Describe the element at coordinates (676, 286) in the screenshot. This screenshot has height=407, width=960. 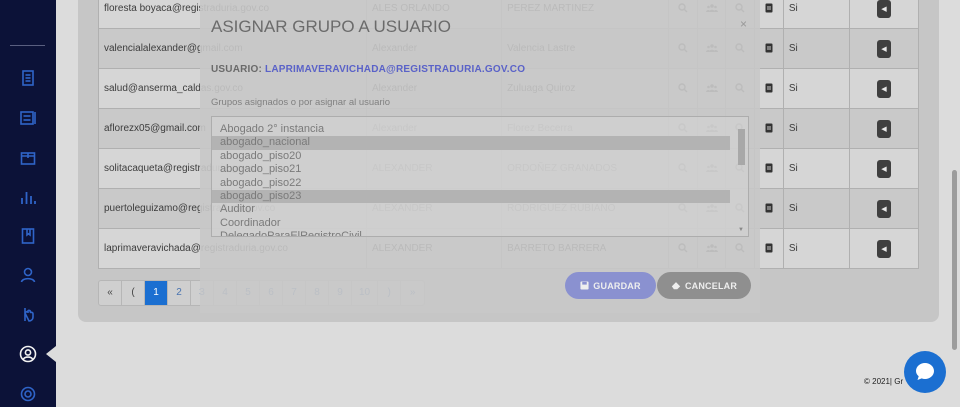
I see `eraser-icon` at that location.